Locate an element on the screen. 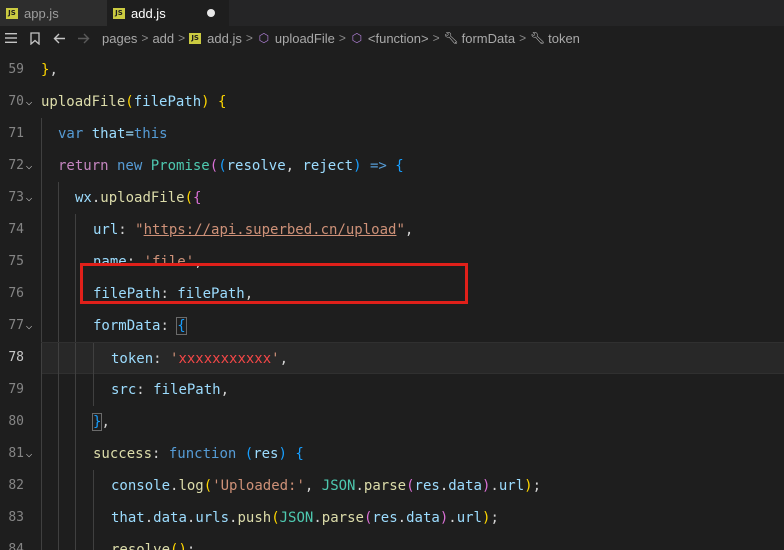  breadcrumb-item-add: add is located at coordinates (163, 38).